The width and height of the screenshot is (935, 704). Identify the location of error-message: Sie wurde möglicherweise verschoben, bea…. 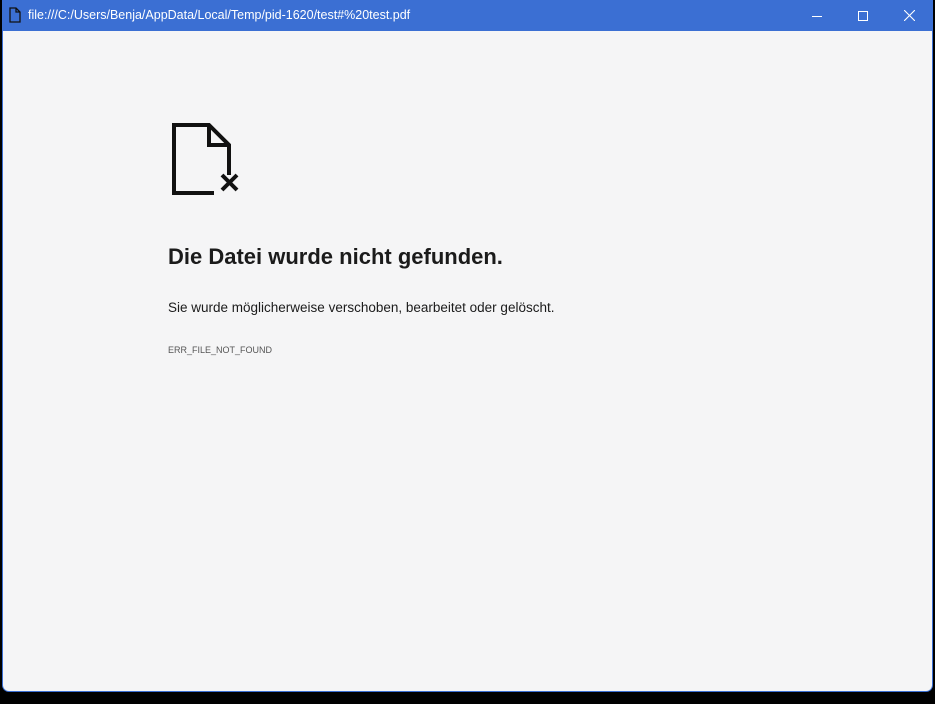
(361, 307).